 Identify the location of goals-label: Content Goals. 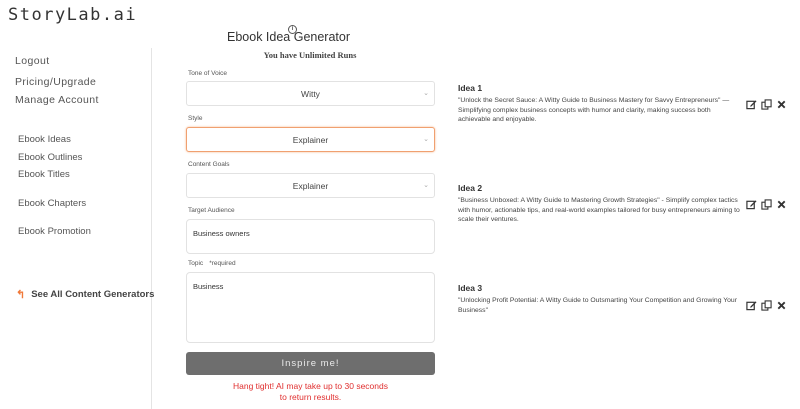
(209, 164).